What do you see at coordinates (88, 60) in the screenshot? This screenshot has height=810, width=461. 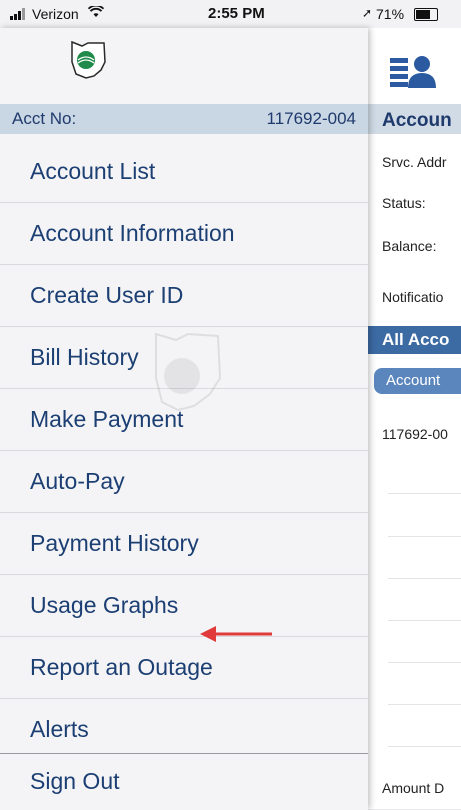 I see `ohio-coop-logo-icon` at bounding box center [88, 60].